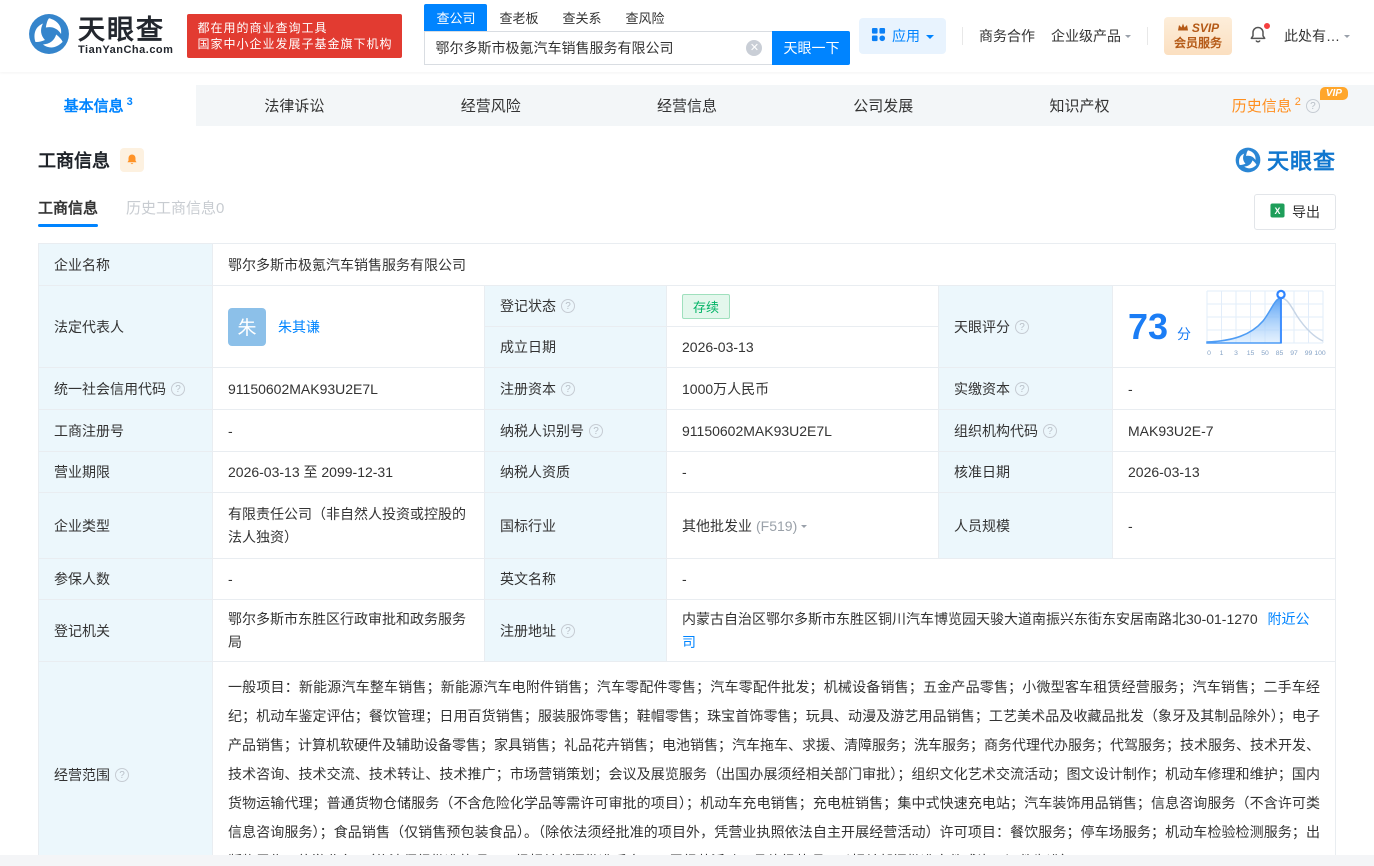 This screenshot has width=1374, height=866. Describe the element at coordinates (456, 17) in the screenshot. I see `search-tab-company: 查公司` at that location.